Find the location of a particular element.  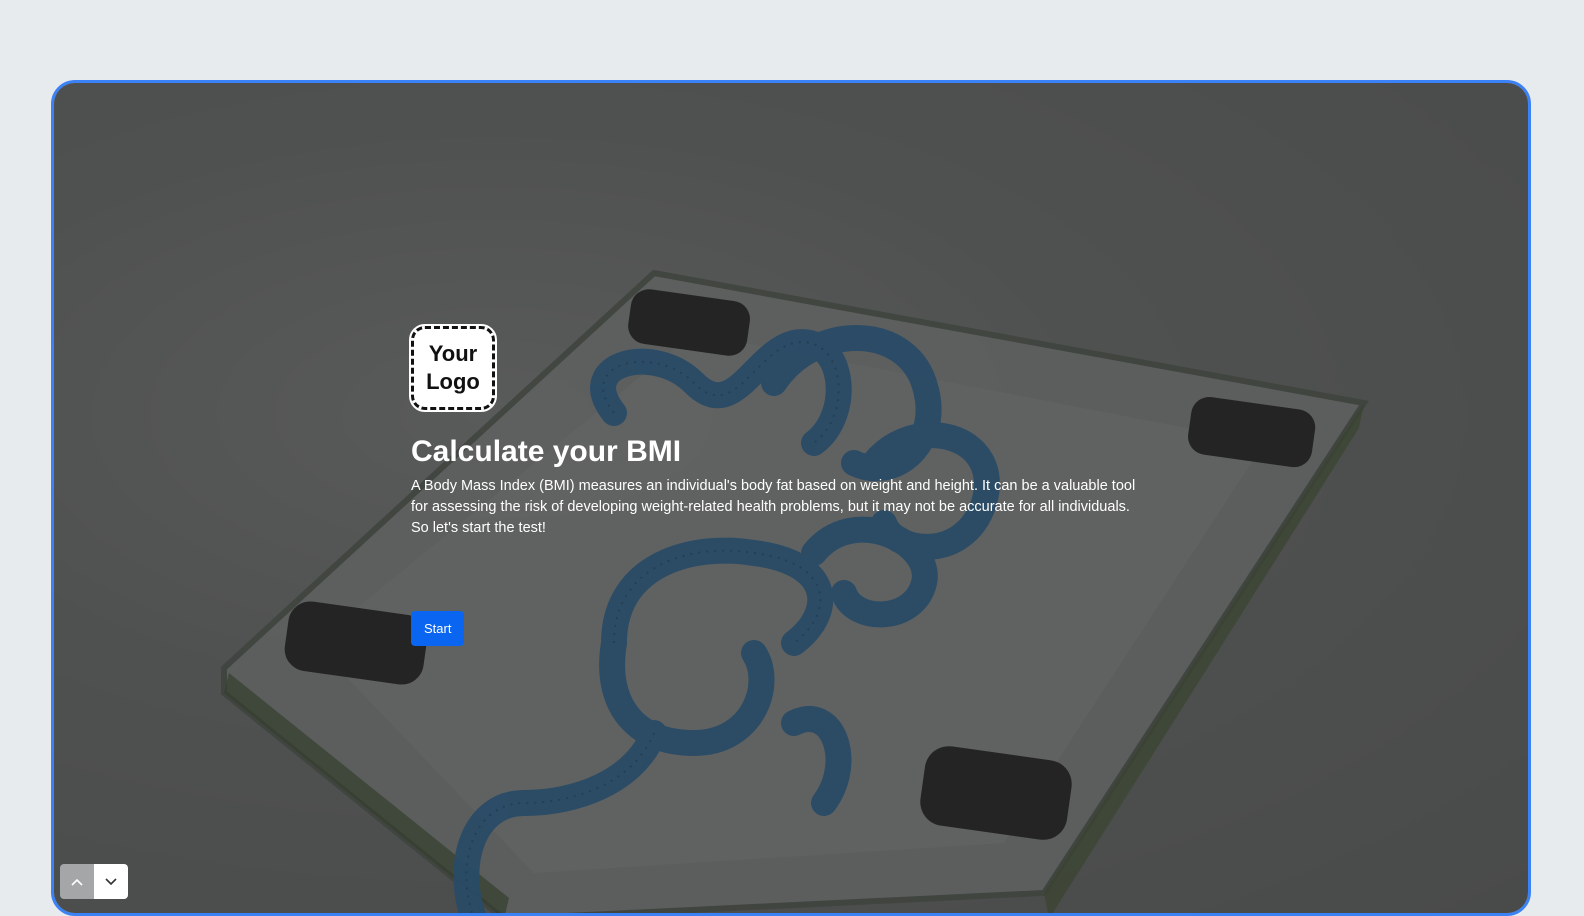

form-navigation is located at coordinates (94, 881).